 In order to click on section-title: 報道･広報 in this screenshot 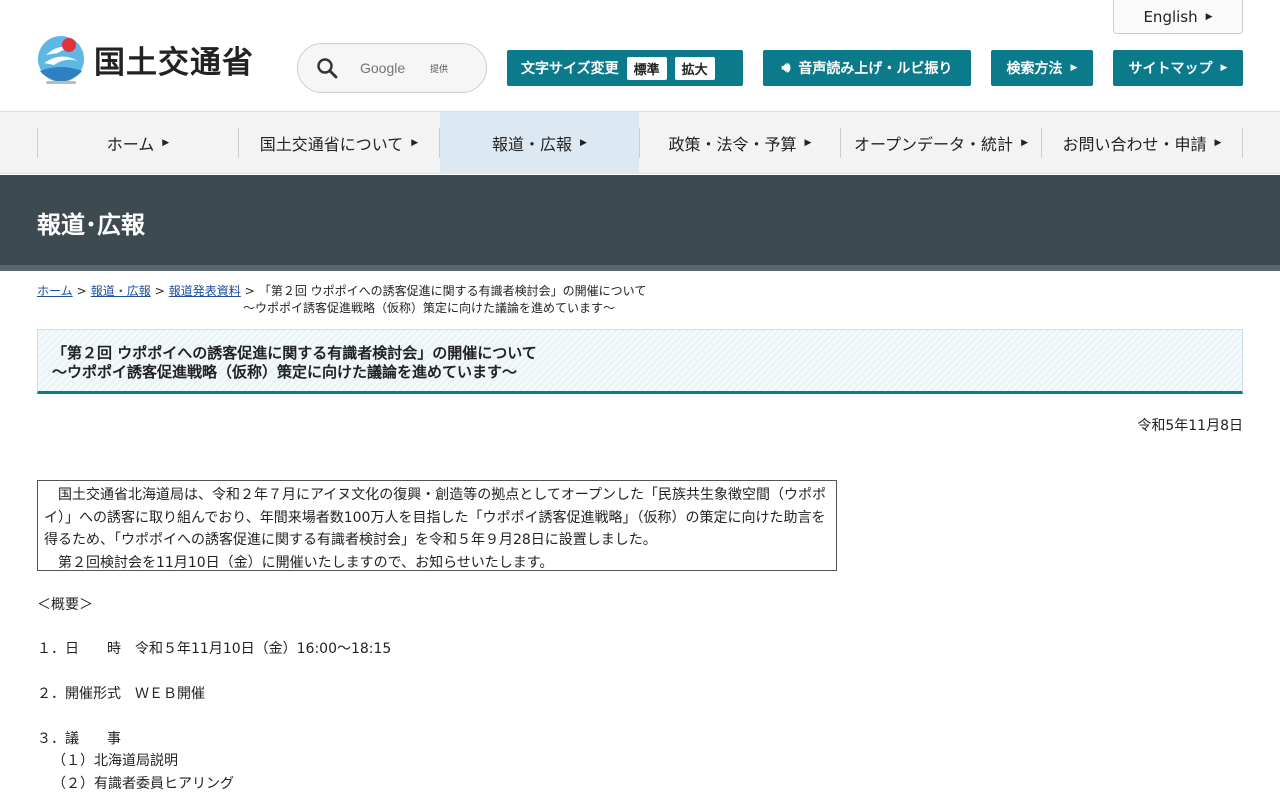, I will do `click(91, 225)`.